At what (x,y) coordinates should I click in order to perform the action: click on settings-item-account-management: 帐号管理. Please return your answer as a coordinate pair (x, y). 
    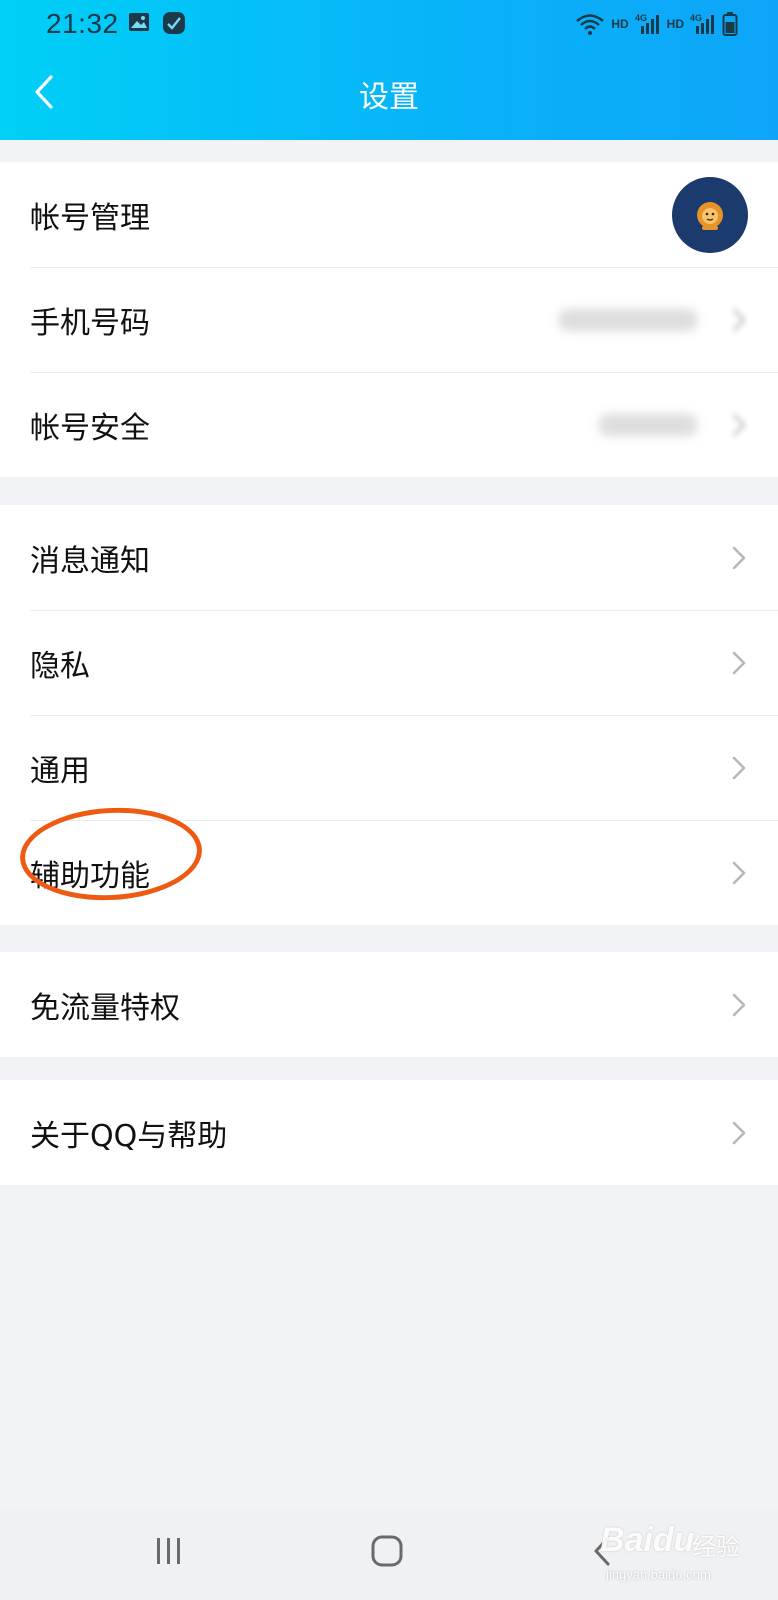
    Looking at the image, I should click on (389, 214).